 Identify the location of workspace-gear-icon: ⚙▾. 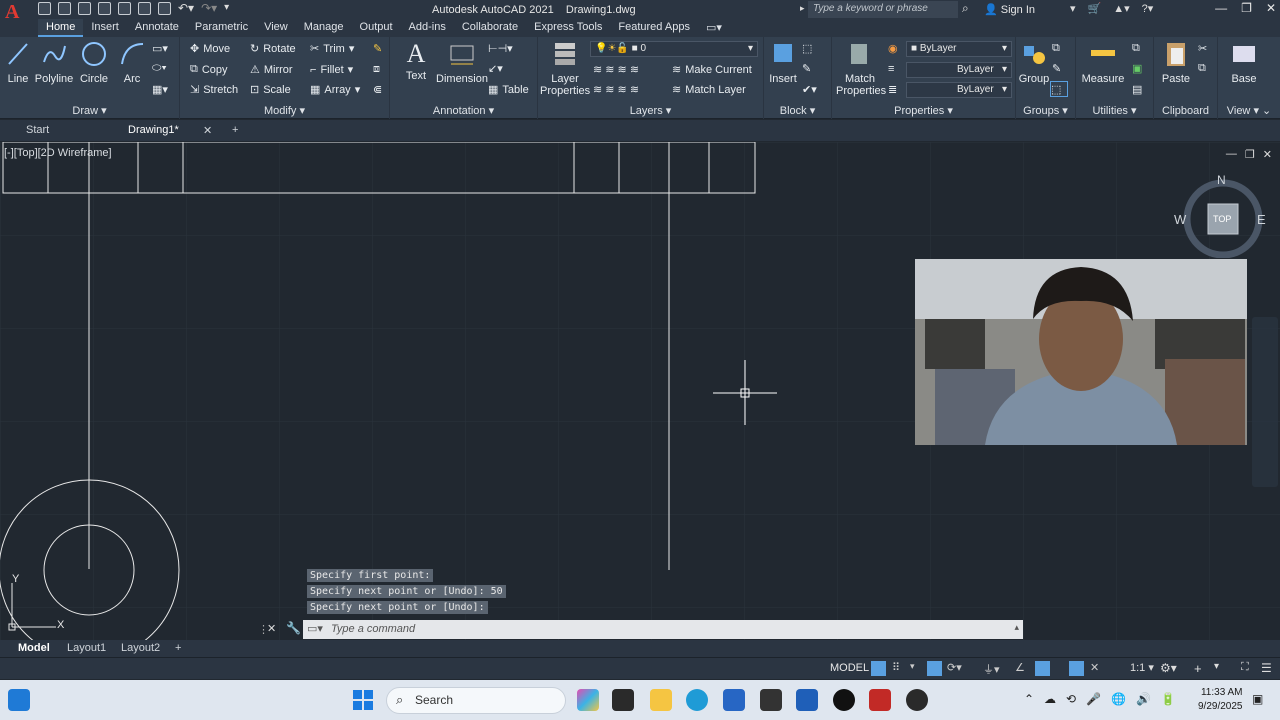
(1171, 668).